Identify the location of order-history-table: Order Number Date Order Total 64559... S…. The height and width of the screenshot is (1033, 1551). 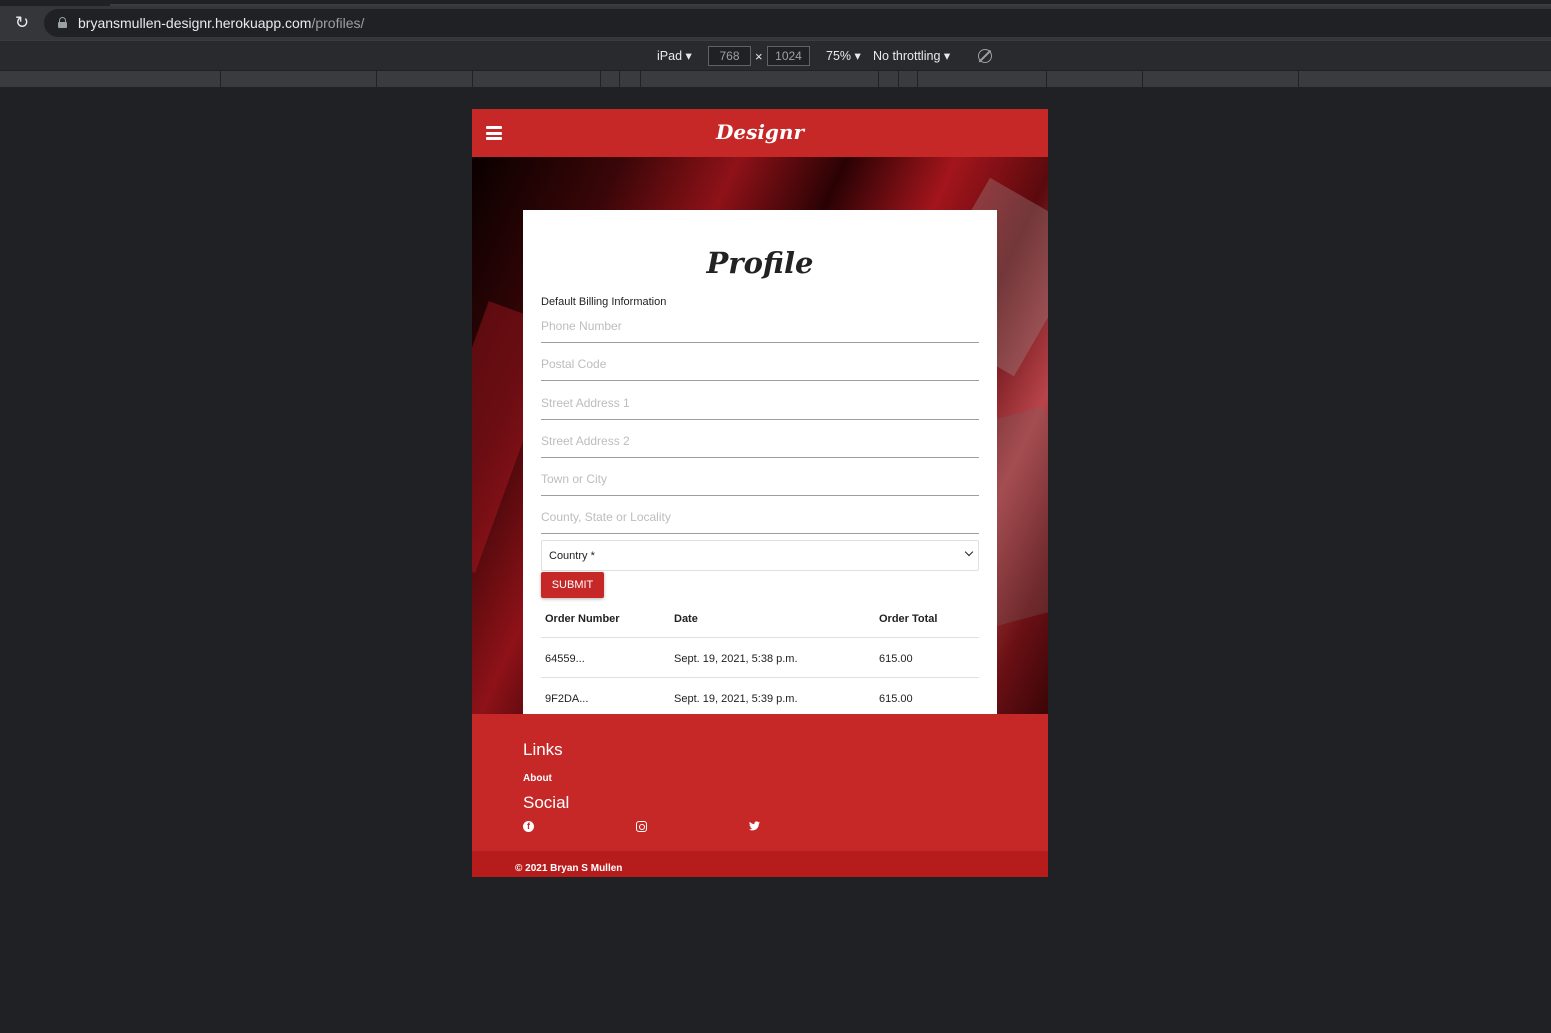
(760, 660).